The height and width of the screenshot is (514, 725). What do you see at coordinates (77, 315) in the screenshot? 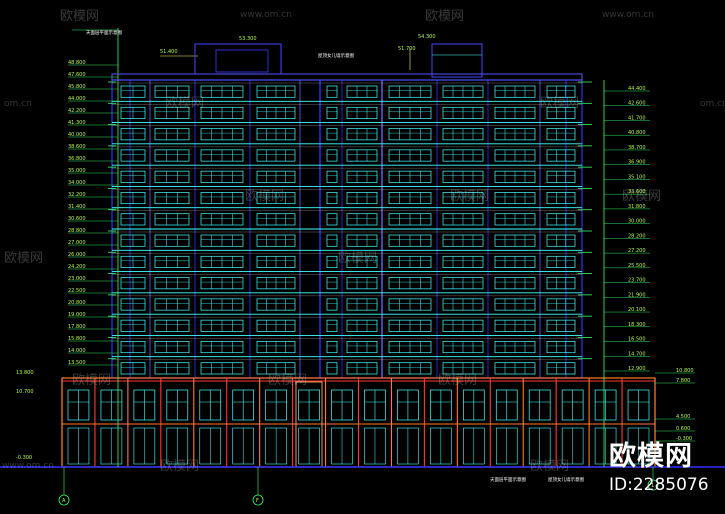
I see `left-level-label: 19.000` at bounding box center [77, 315].